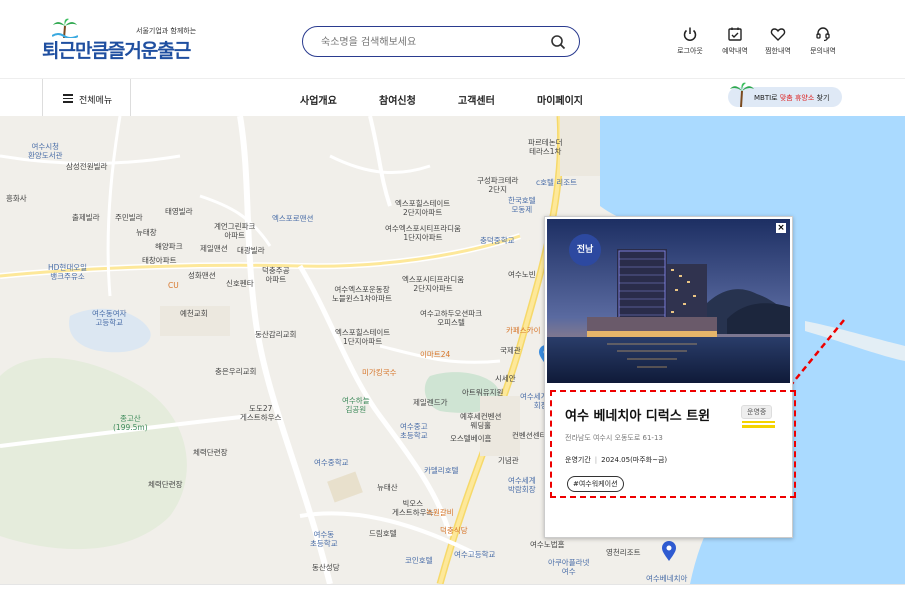 The height and width of the screenshot is (609, 905). I want to click on power-icon, so click(690, 34).